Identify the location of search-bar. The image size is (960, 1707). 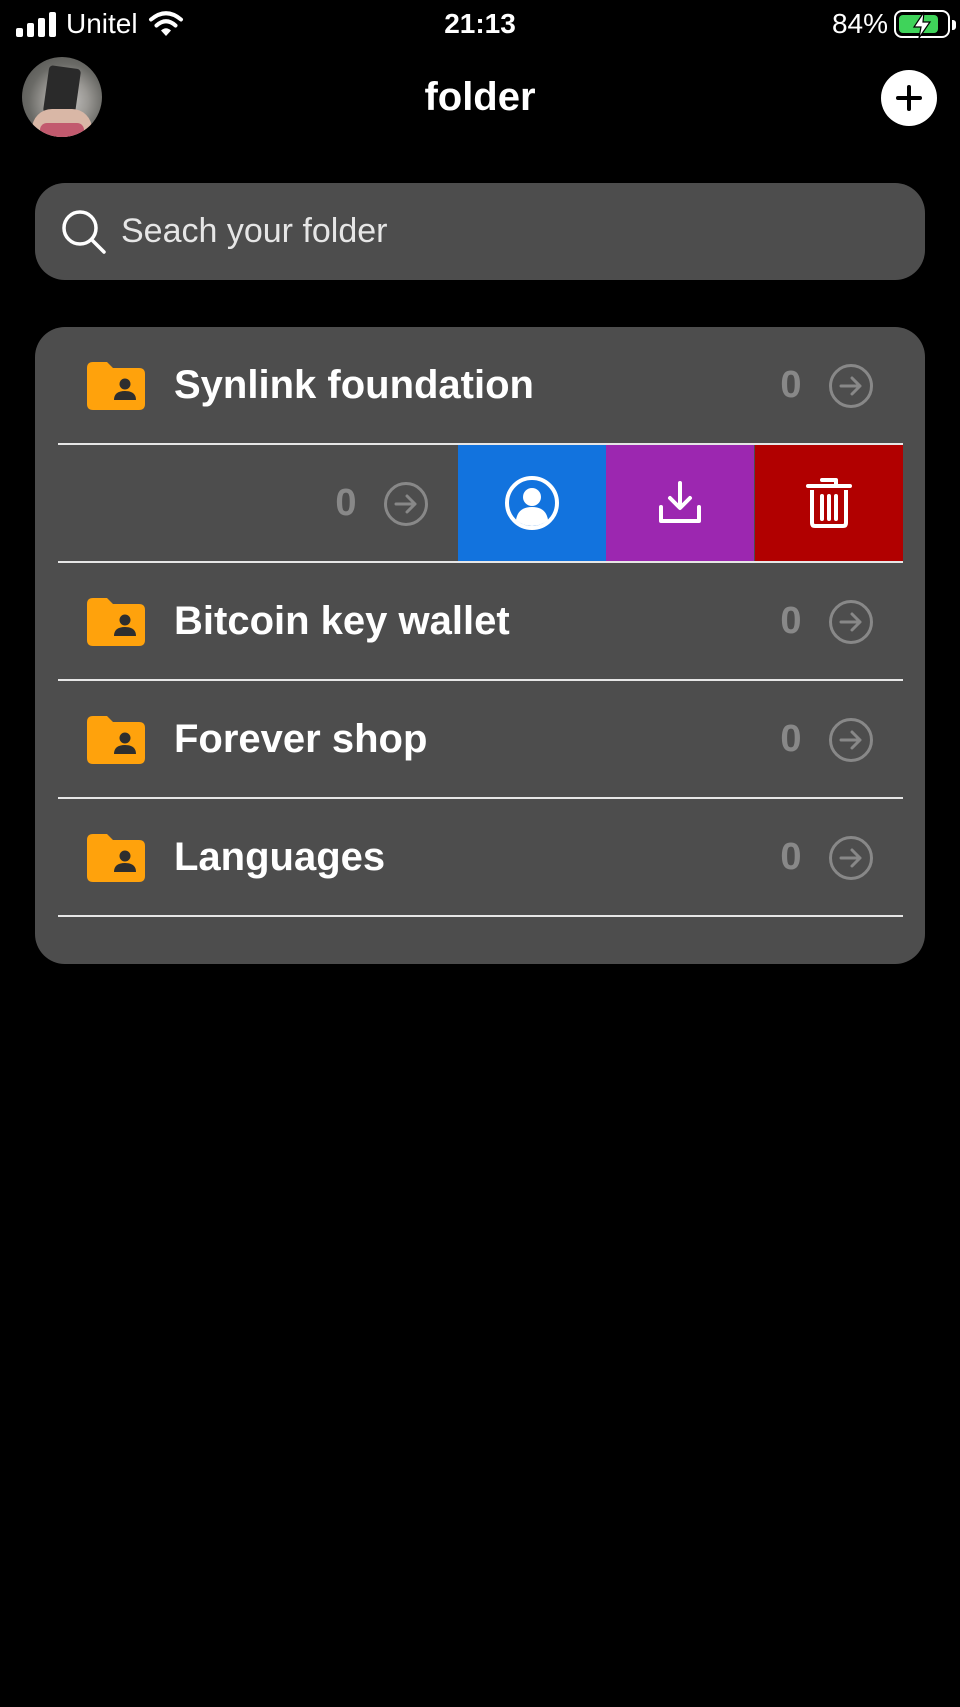
(480, 231).